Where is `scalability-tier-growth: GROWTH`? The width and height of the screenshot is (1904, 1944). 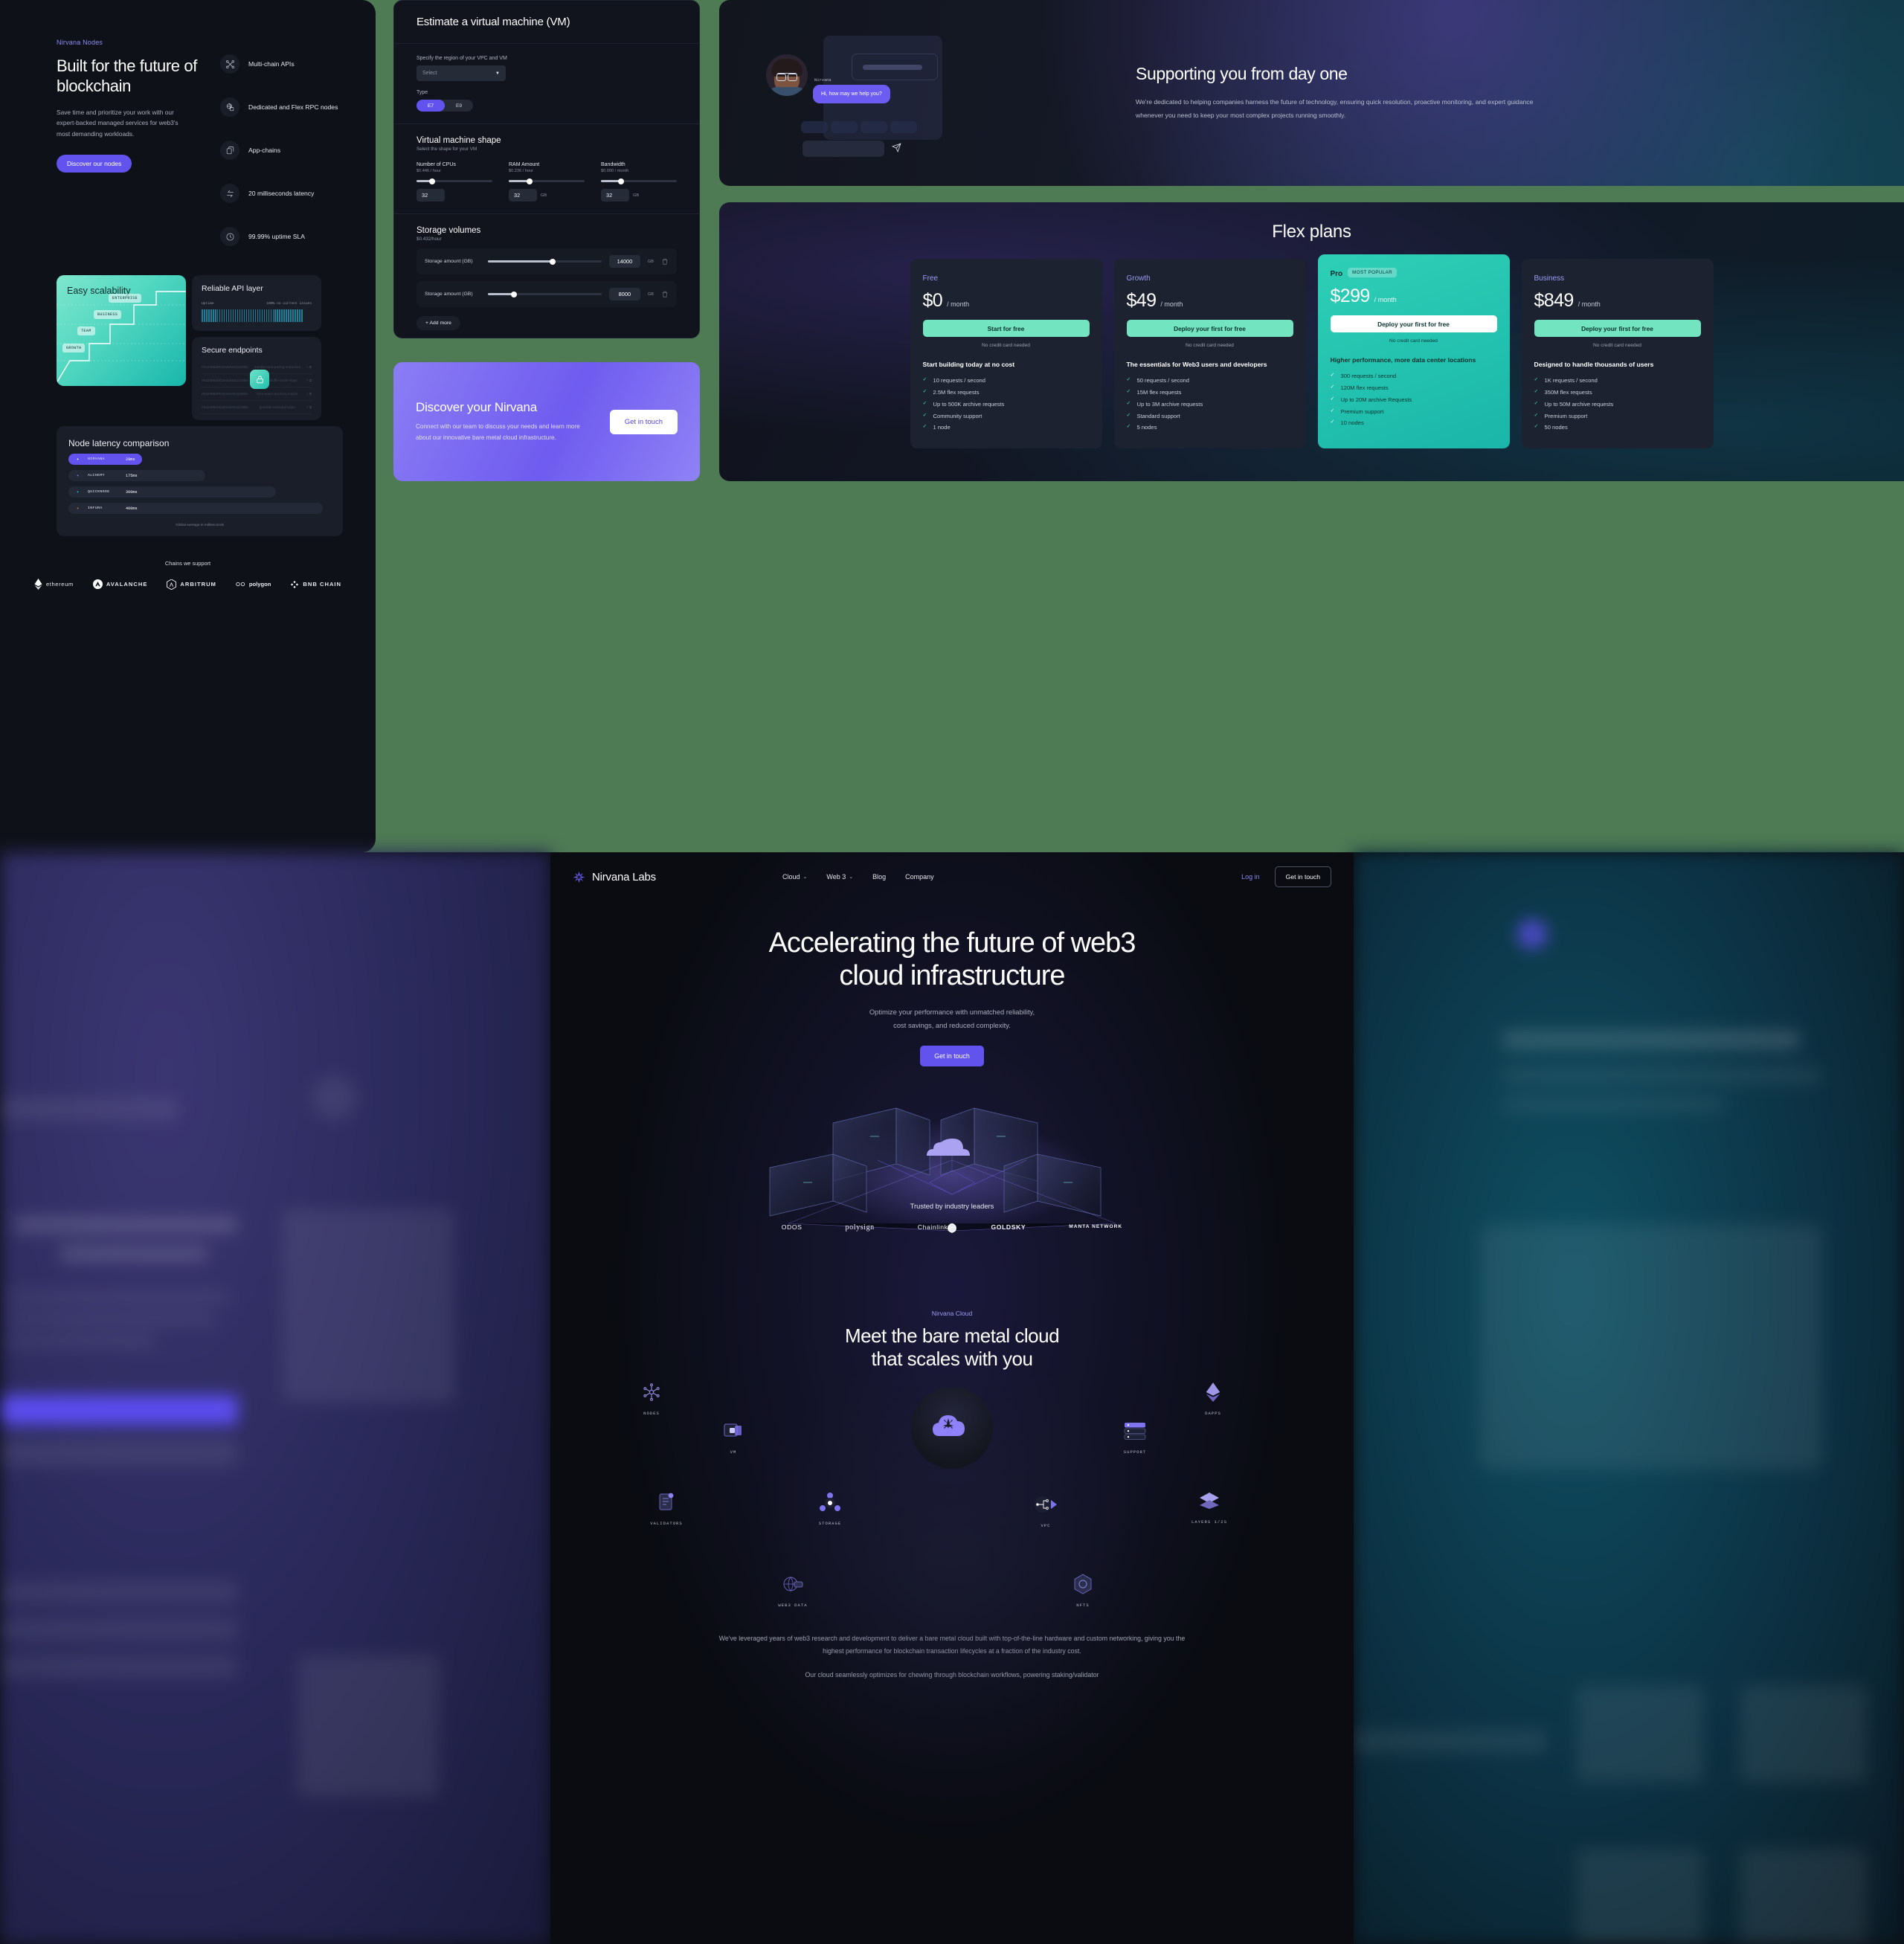
scalability-tier-growth: GROWTH is located at coordinates (74, 348).